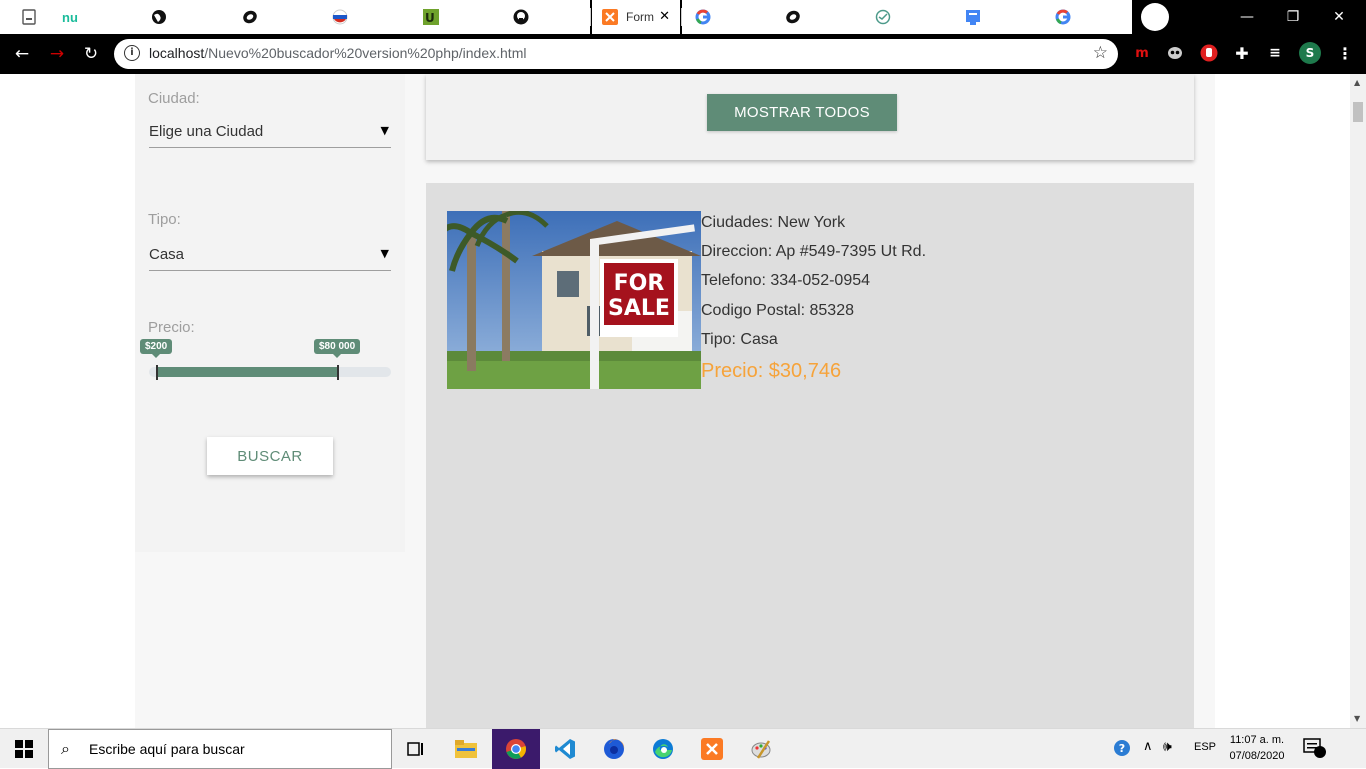 The height and width of the screenshot is (769, 1366). I want to click on listing-precio: Precio: $30,746, so click(771, 371).